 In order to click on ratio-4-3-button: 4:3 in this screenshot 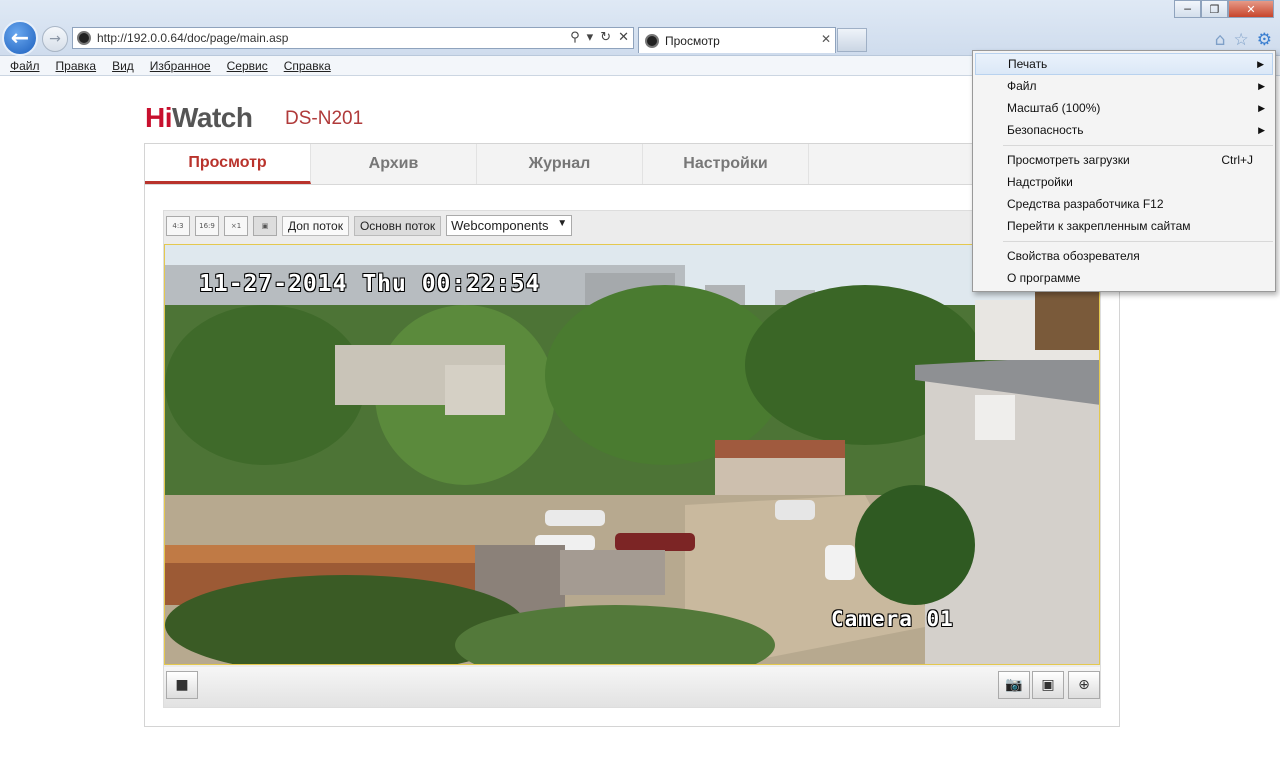, I will do `click(178, 225)`.